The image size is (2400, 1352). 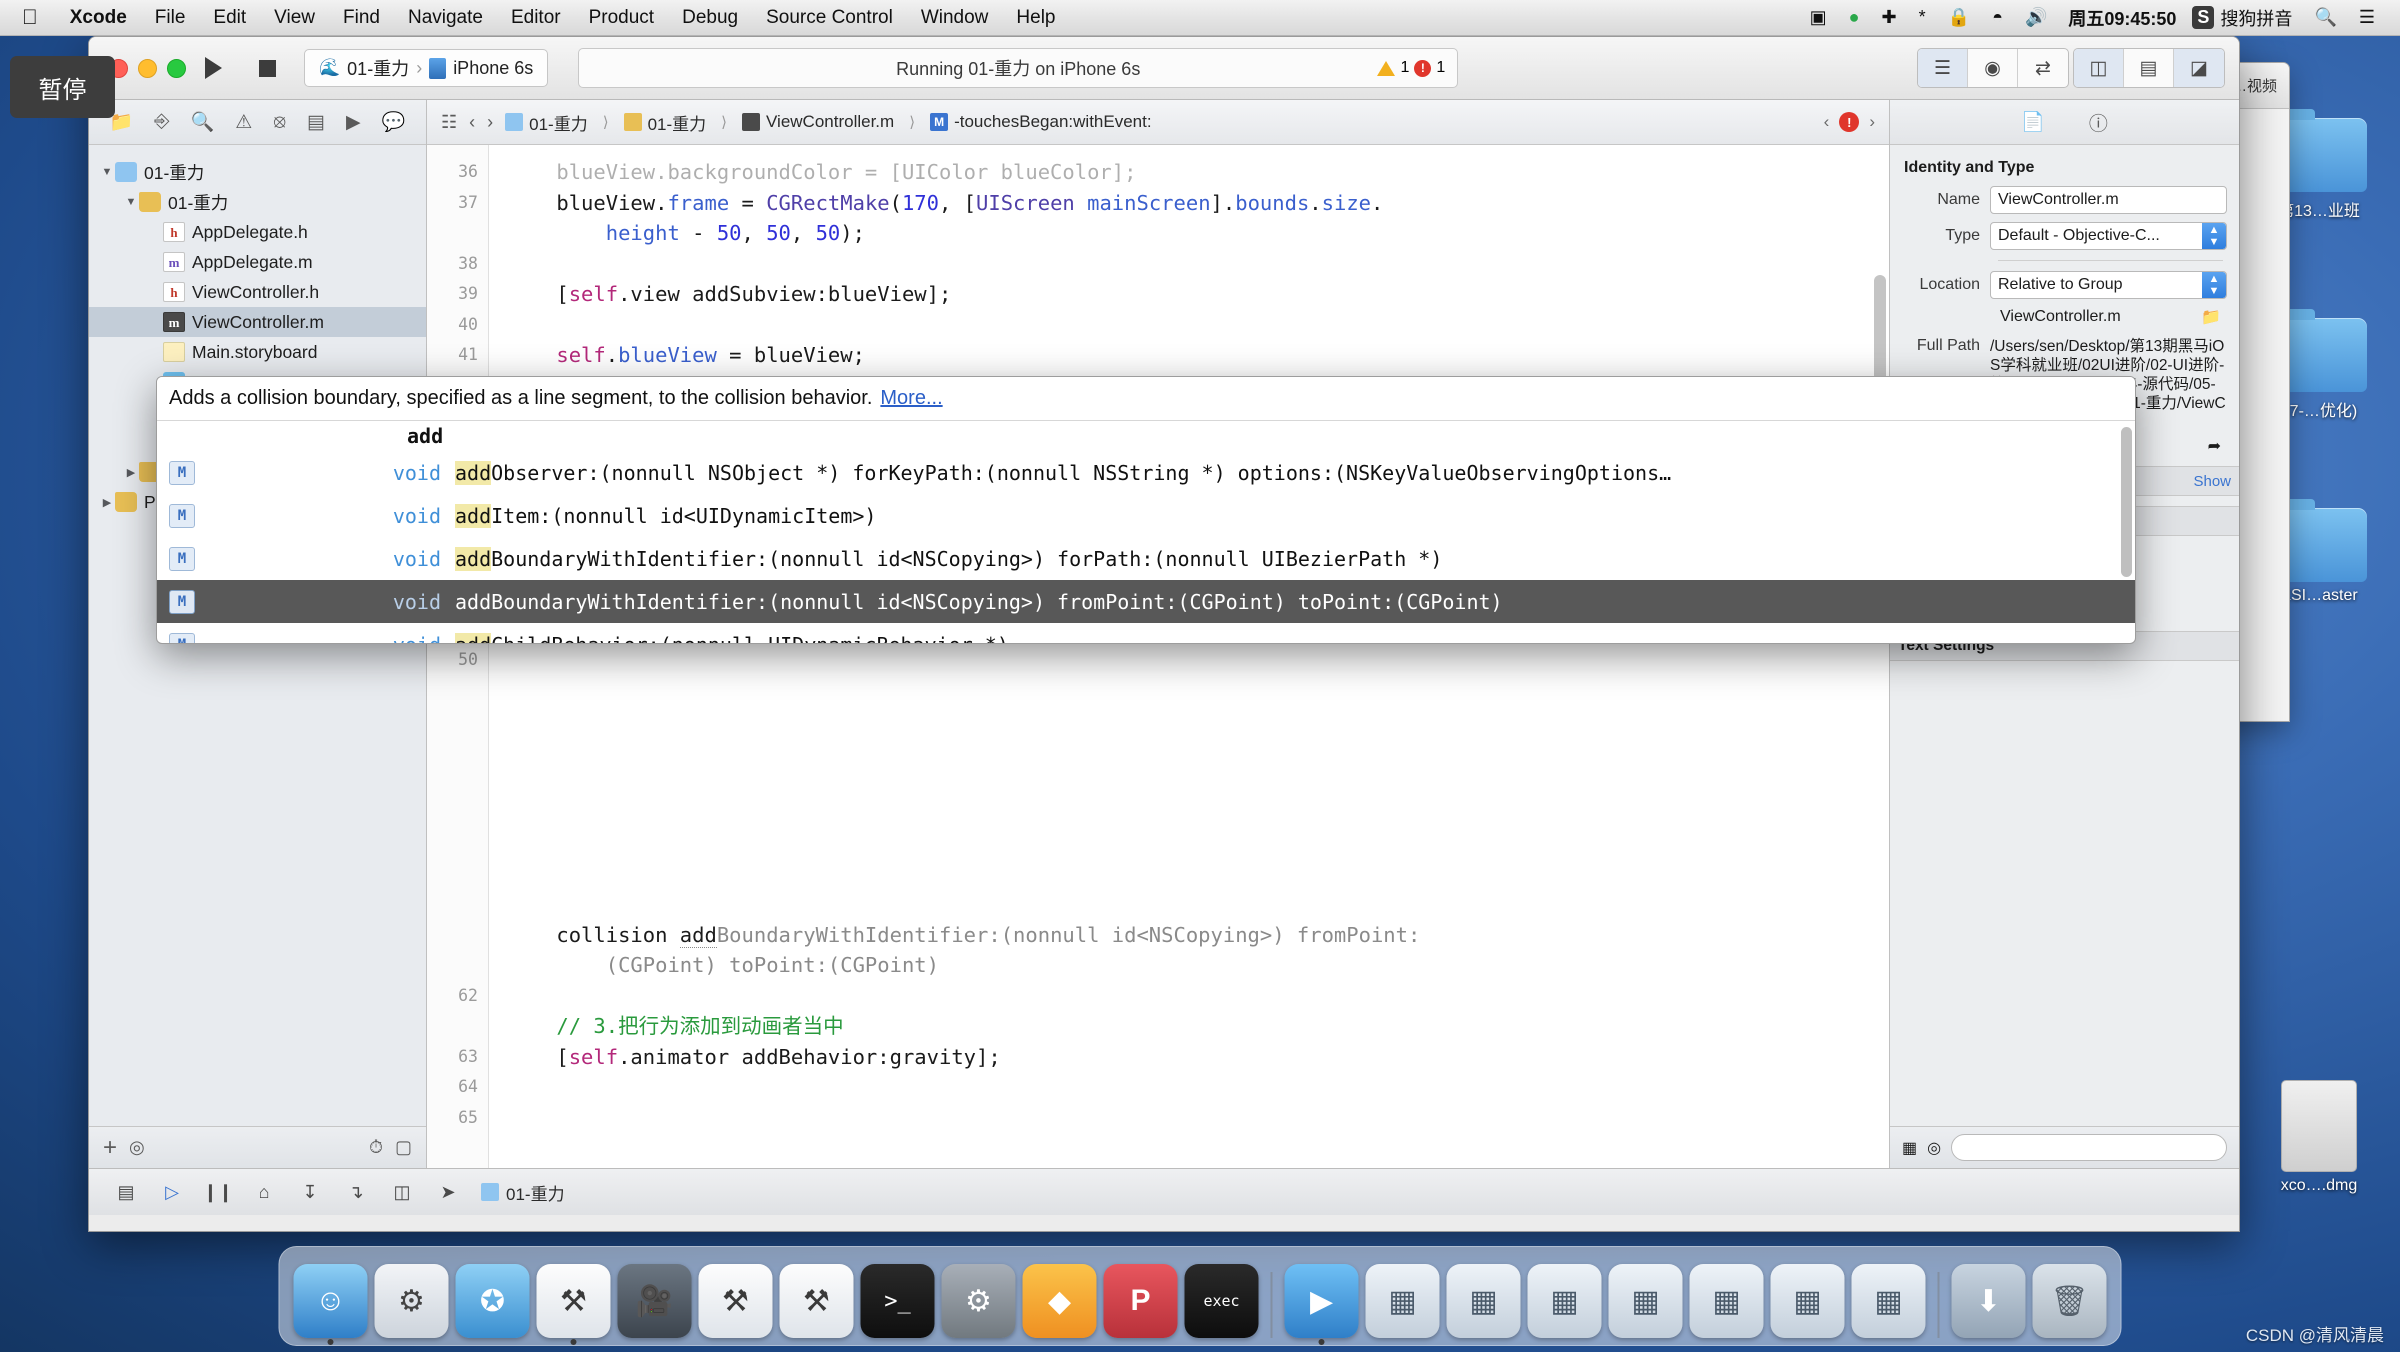 What do you see at coordinates (376, 1147) in the screenshot?
I see `recent-files-icon: ⏱` at bounding box center [376, 1147].